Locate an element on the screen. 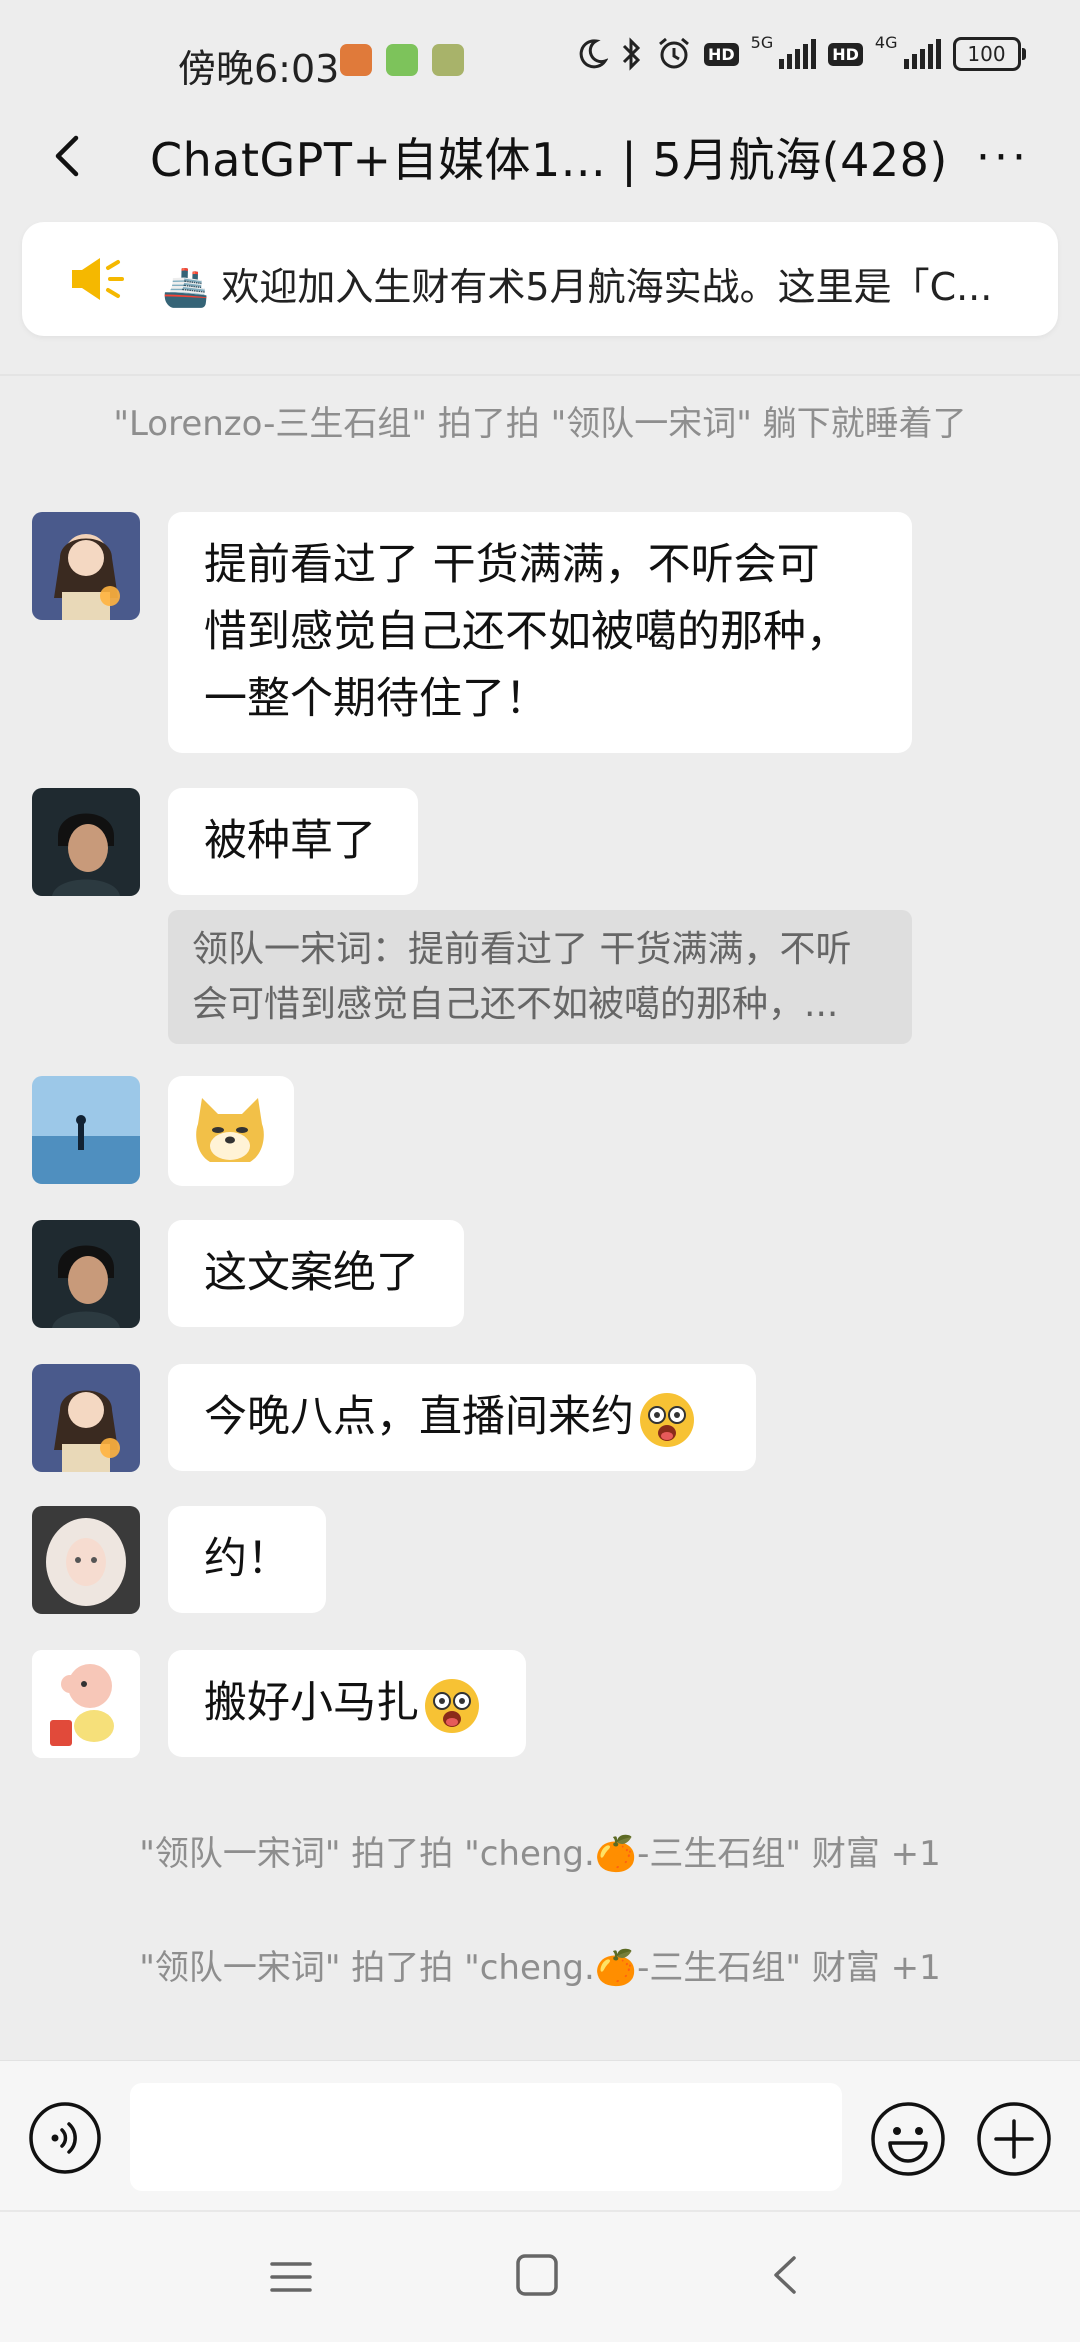 This screenshot has width=1080, height=2342. status-indicators: HD 5G HD 4G 100 is located at coordinates (800, 52).